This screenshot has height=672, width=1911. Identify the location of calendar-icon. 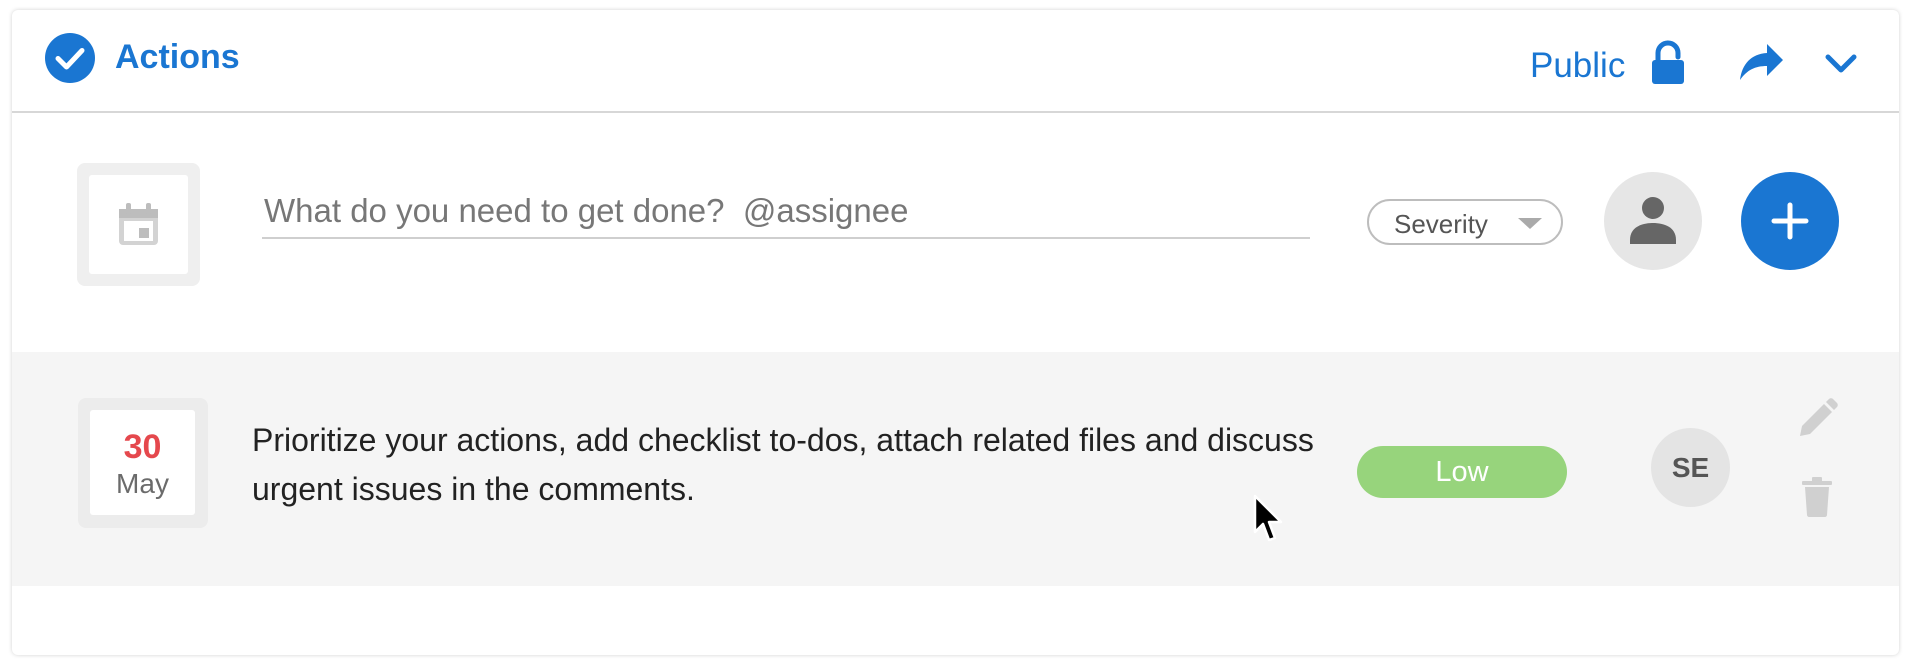
(138, 224).